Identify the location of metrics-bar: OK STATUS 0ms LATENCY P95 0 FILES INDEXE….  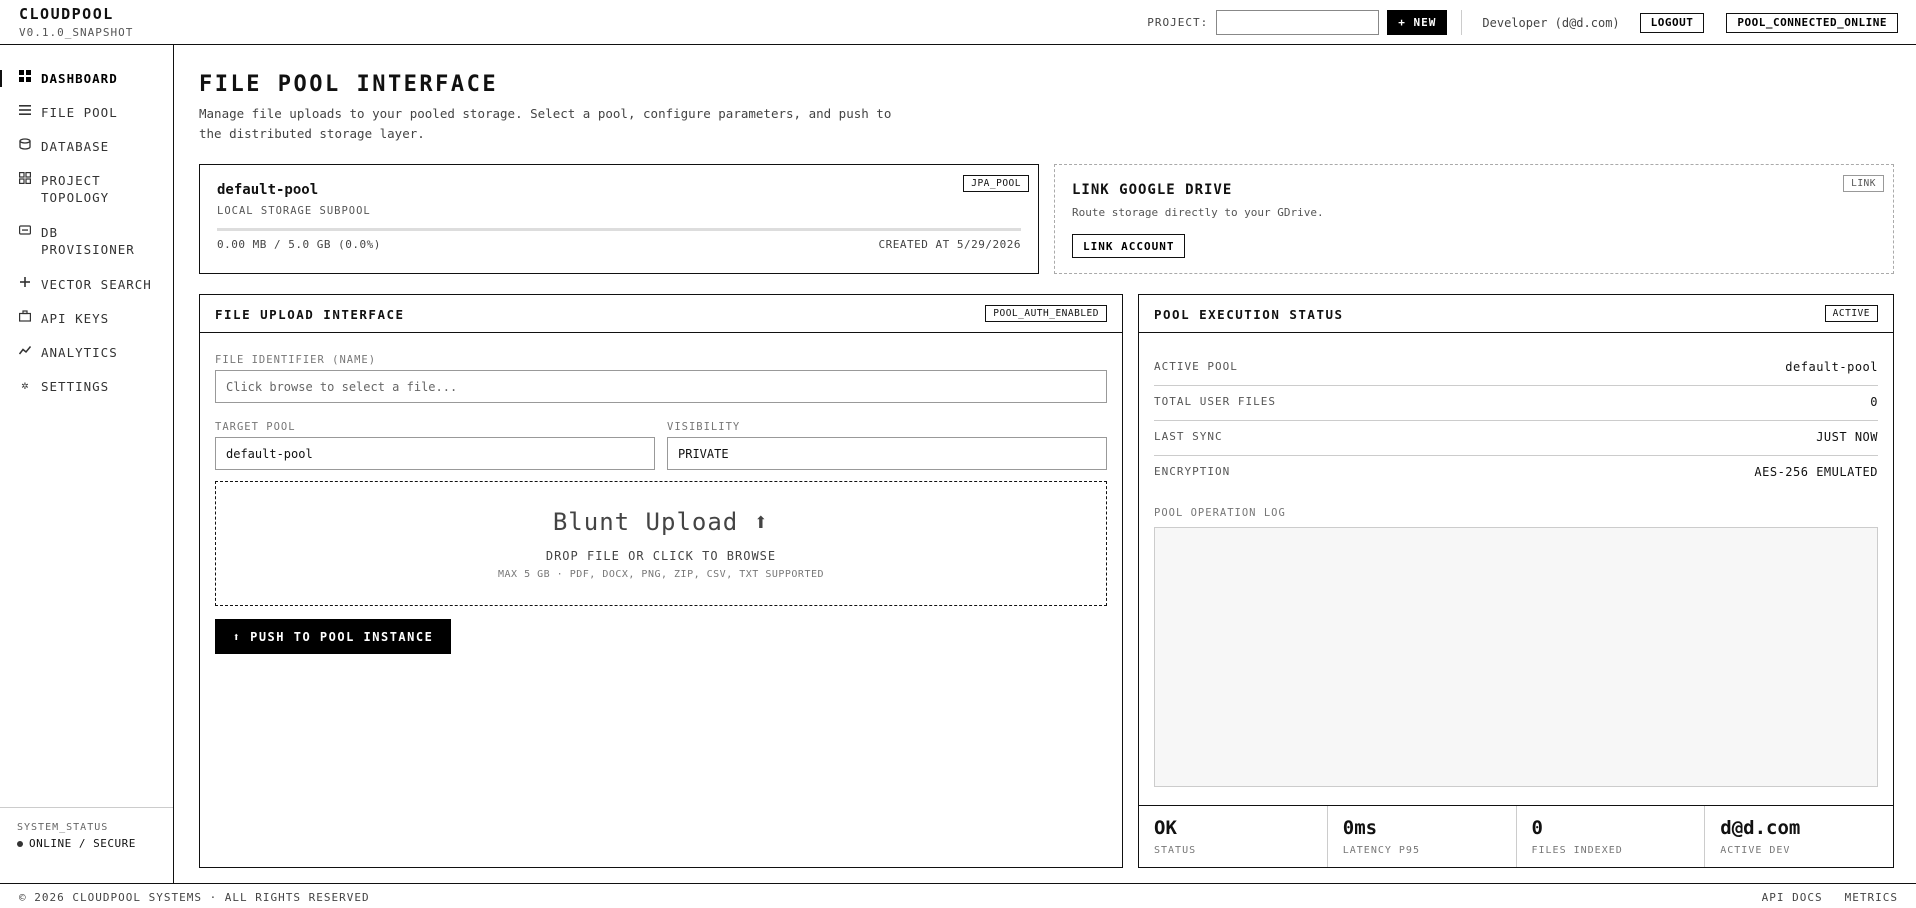
(1516, 836).